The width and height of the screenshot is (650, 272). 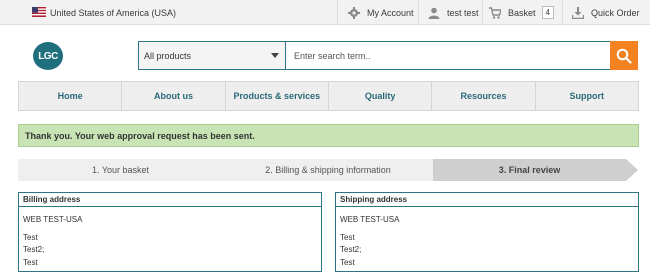 I want to click on basket-link: Basket 4, so click(x=521, y=12).